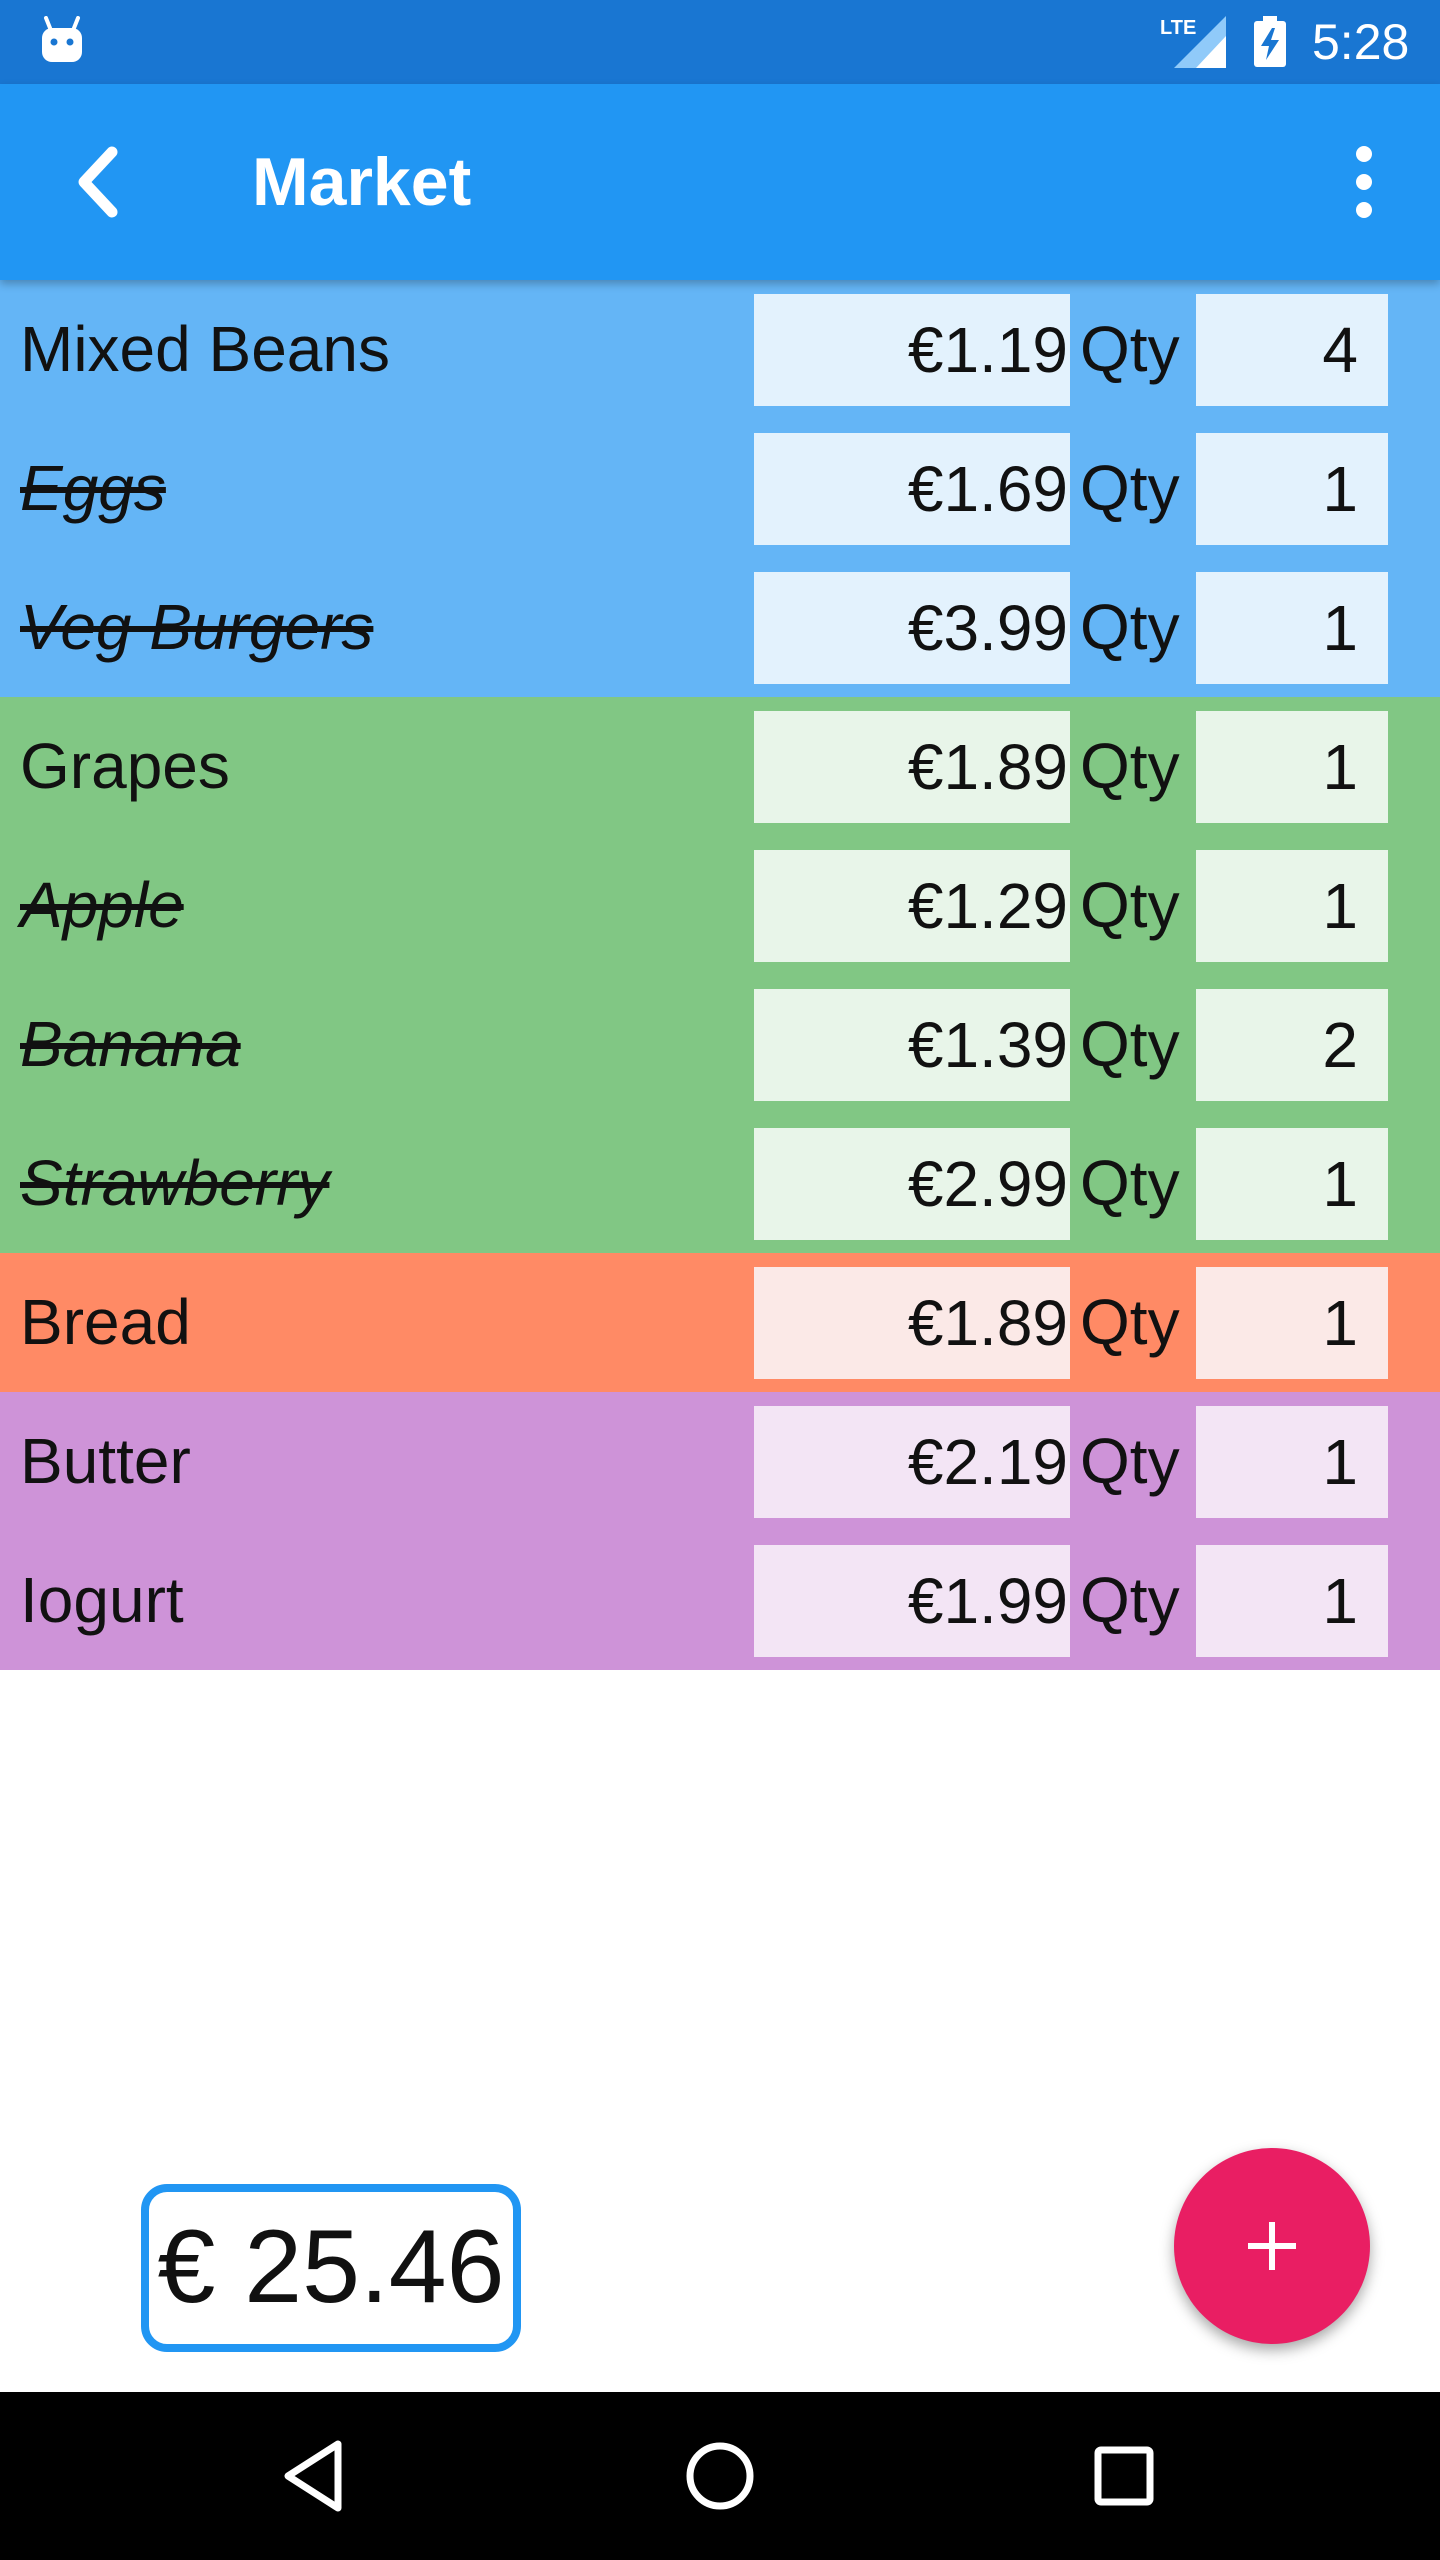  What do you see at coordinates (912, 350) in the screenshot?
I see `item-price-field: €1.19` at bounding box center [912, 350].